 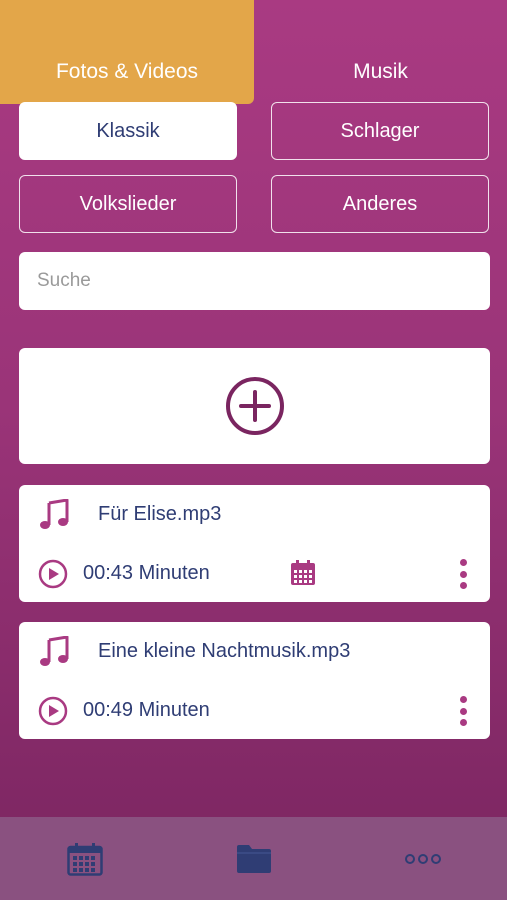 I want to click on more-horizontal-icon, so click(x=422, y=858).